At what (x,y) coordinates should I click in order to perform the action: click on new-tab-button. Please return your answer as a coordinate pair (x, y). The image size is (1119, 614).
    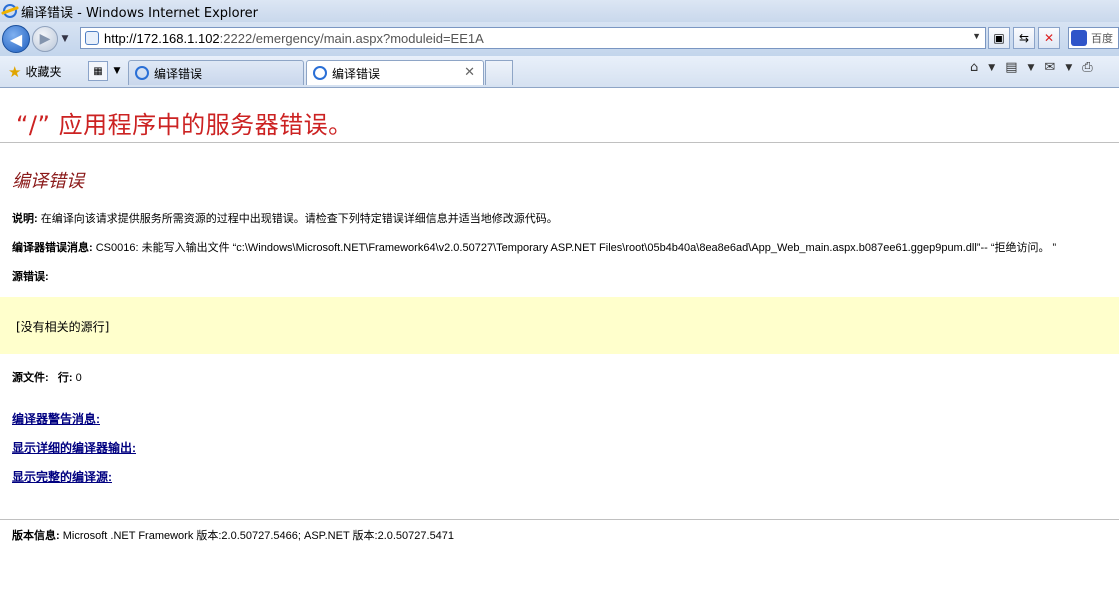
    Looking at the image, I should click on (499, 72).